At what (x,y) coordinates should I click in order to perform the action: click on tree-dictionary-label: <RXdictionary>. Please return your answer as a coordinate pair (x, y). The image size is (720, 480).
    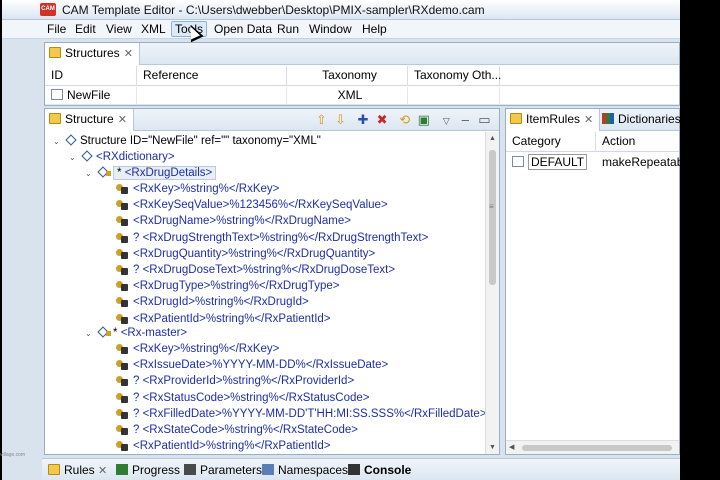
    Looking at the image, I should click on (135, 157).